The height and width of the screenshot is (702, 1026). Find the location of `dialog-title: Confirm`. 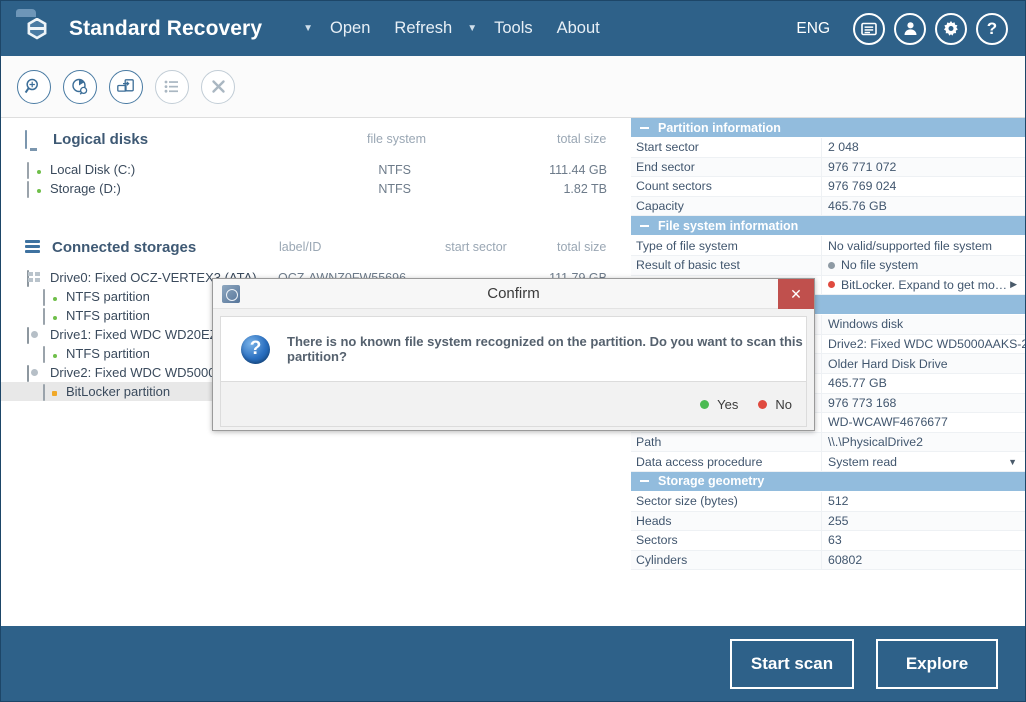

dialog-title: Confirm is located at coordinates (513, 293).